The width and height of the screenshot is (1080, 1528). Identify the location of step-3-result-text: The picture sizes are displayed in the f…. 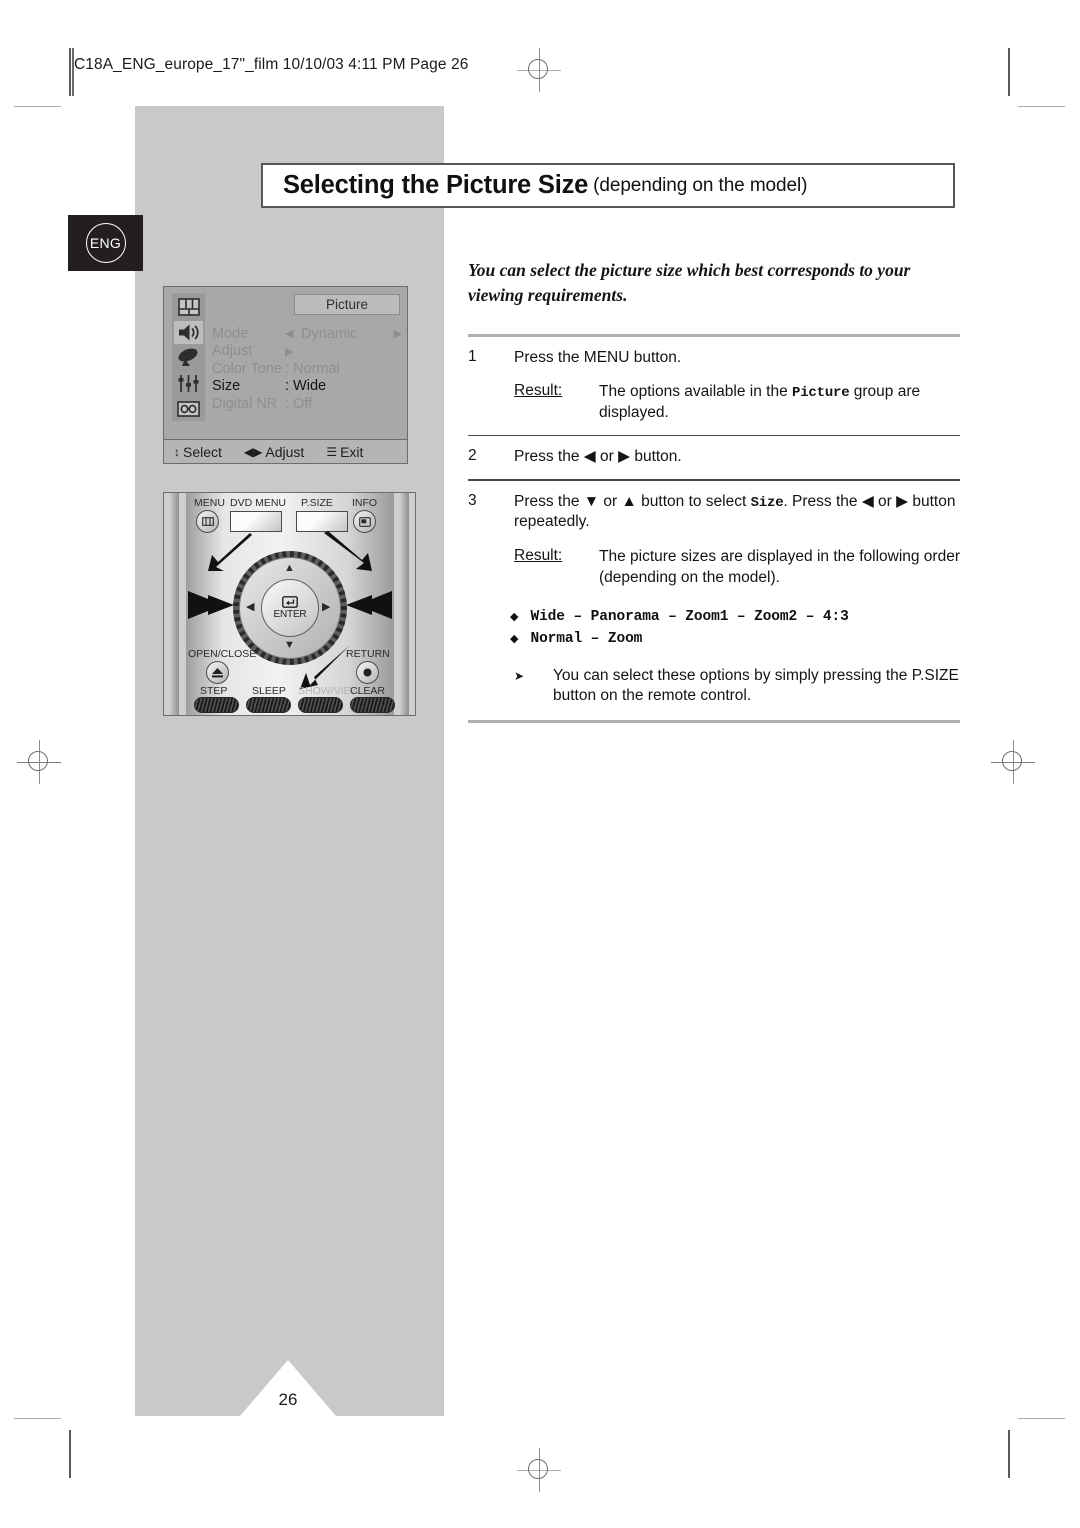
(779, 567).